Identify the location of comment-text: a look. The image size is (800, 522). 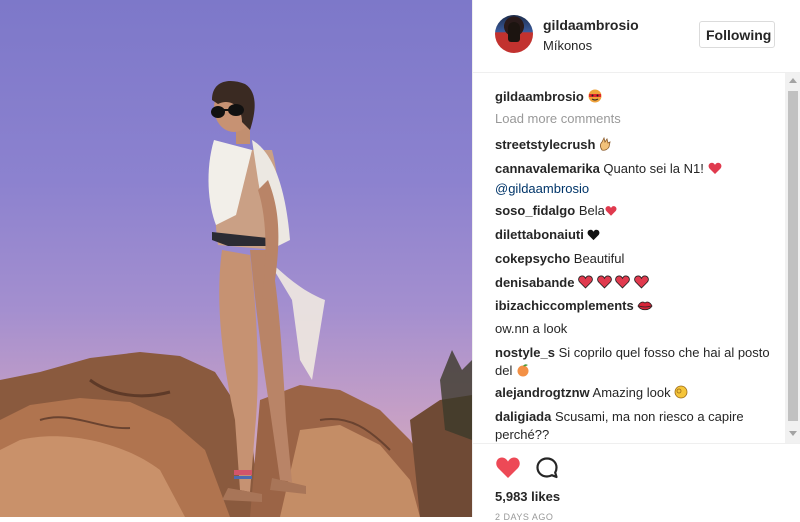
(550, 328).